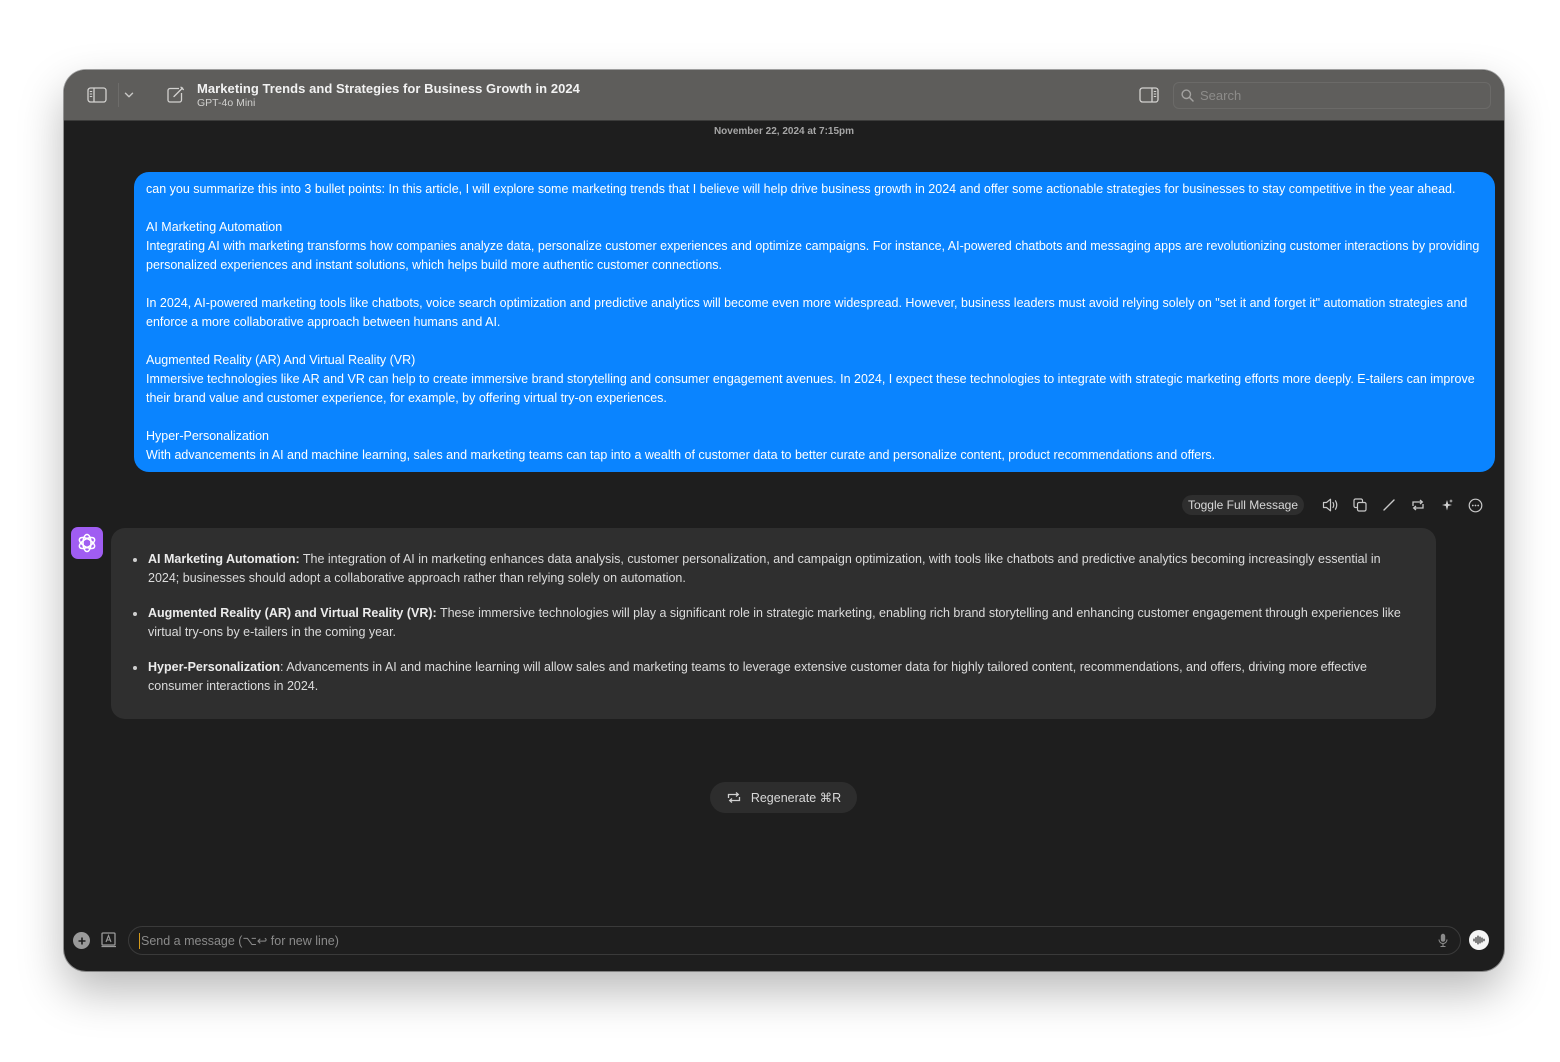  What do you see at coordinates (214, 227) in the screenshot?
I see `user-message-heading: AI Marketing Automation` at bounding box center [214, 227].